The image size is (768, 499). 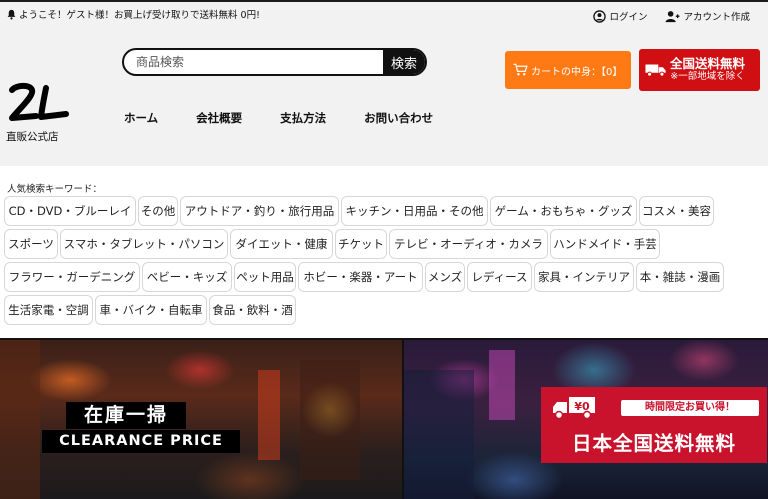 I want to click on nav-company: 会社概要, so click(x=219, y=118).